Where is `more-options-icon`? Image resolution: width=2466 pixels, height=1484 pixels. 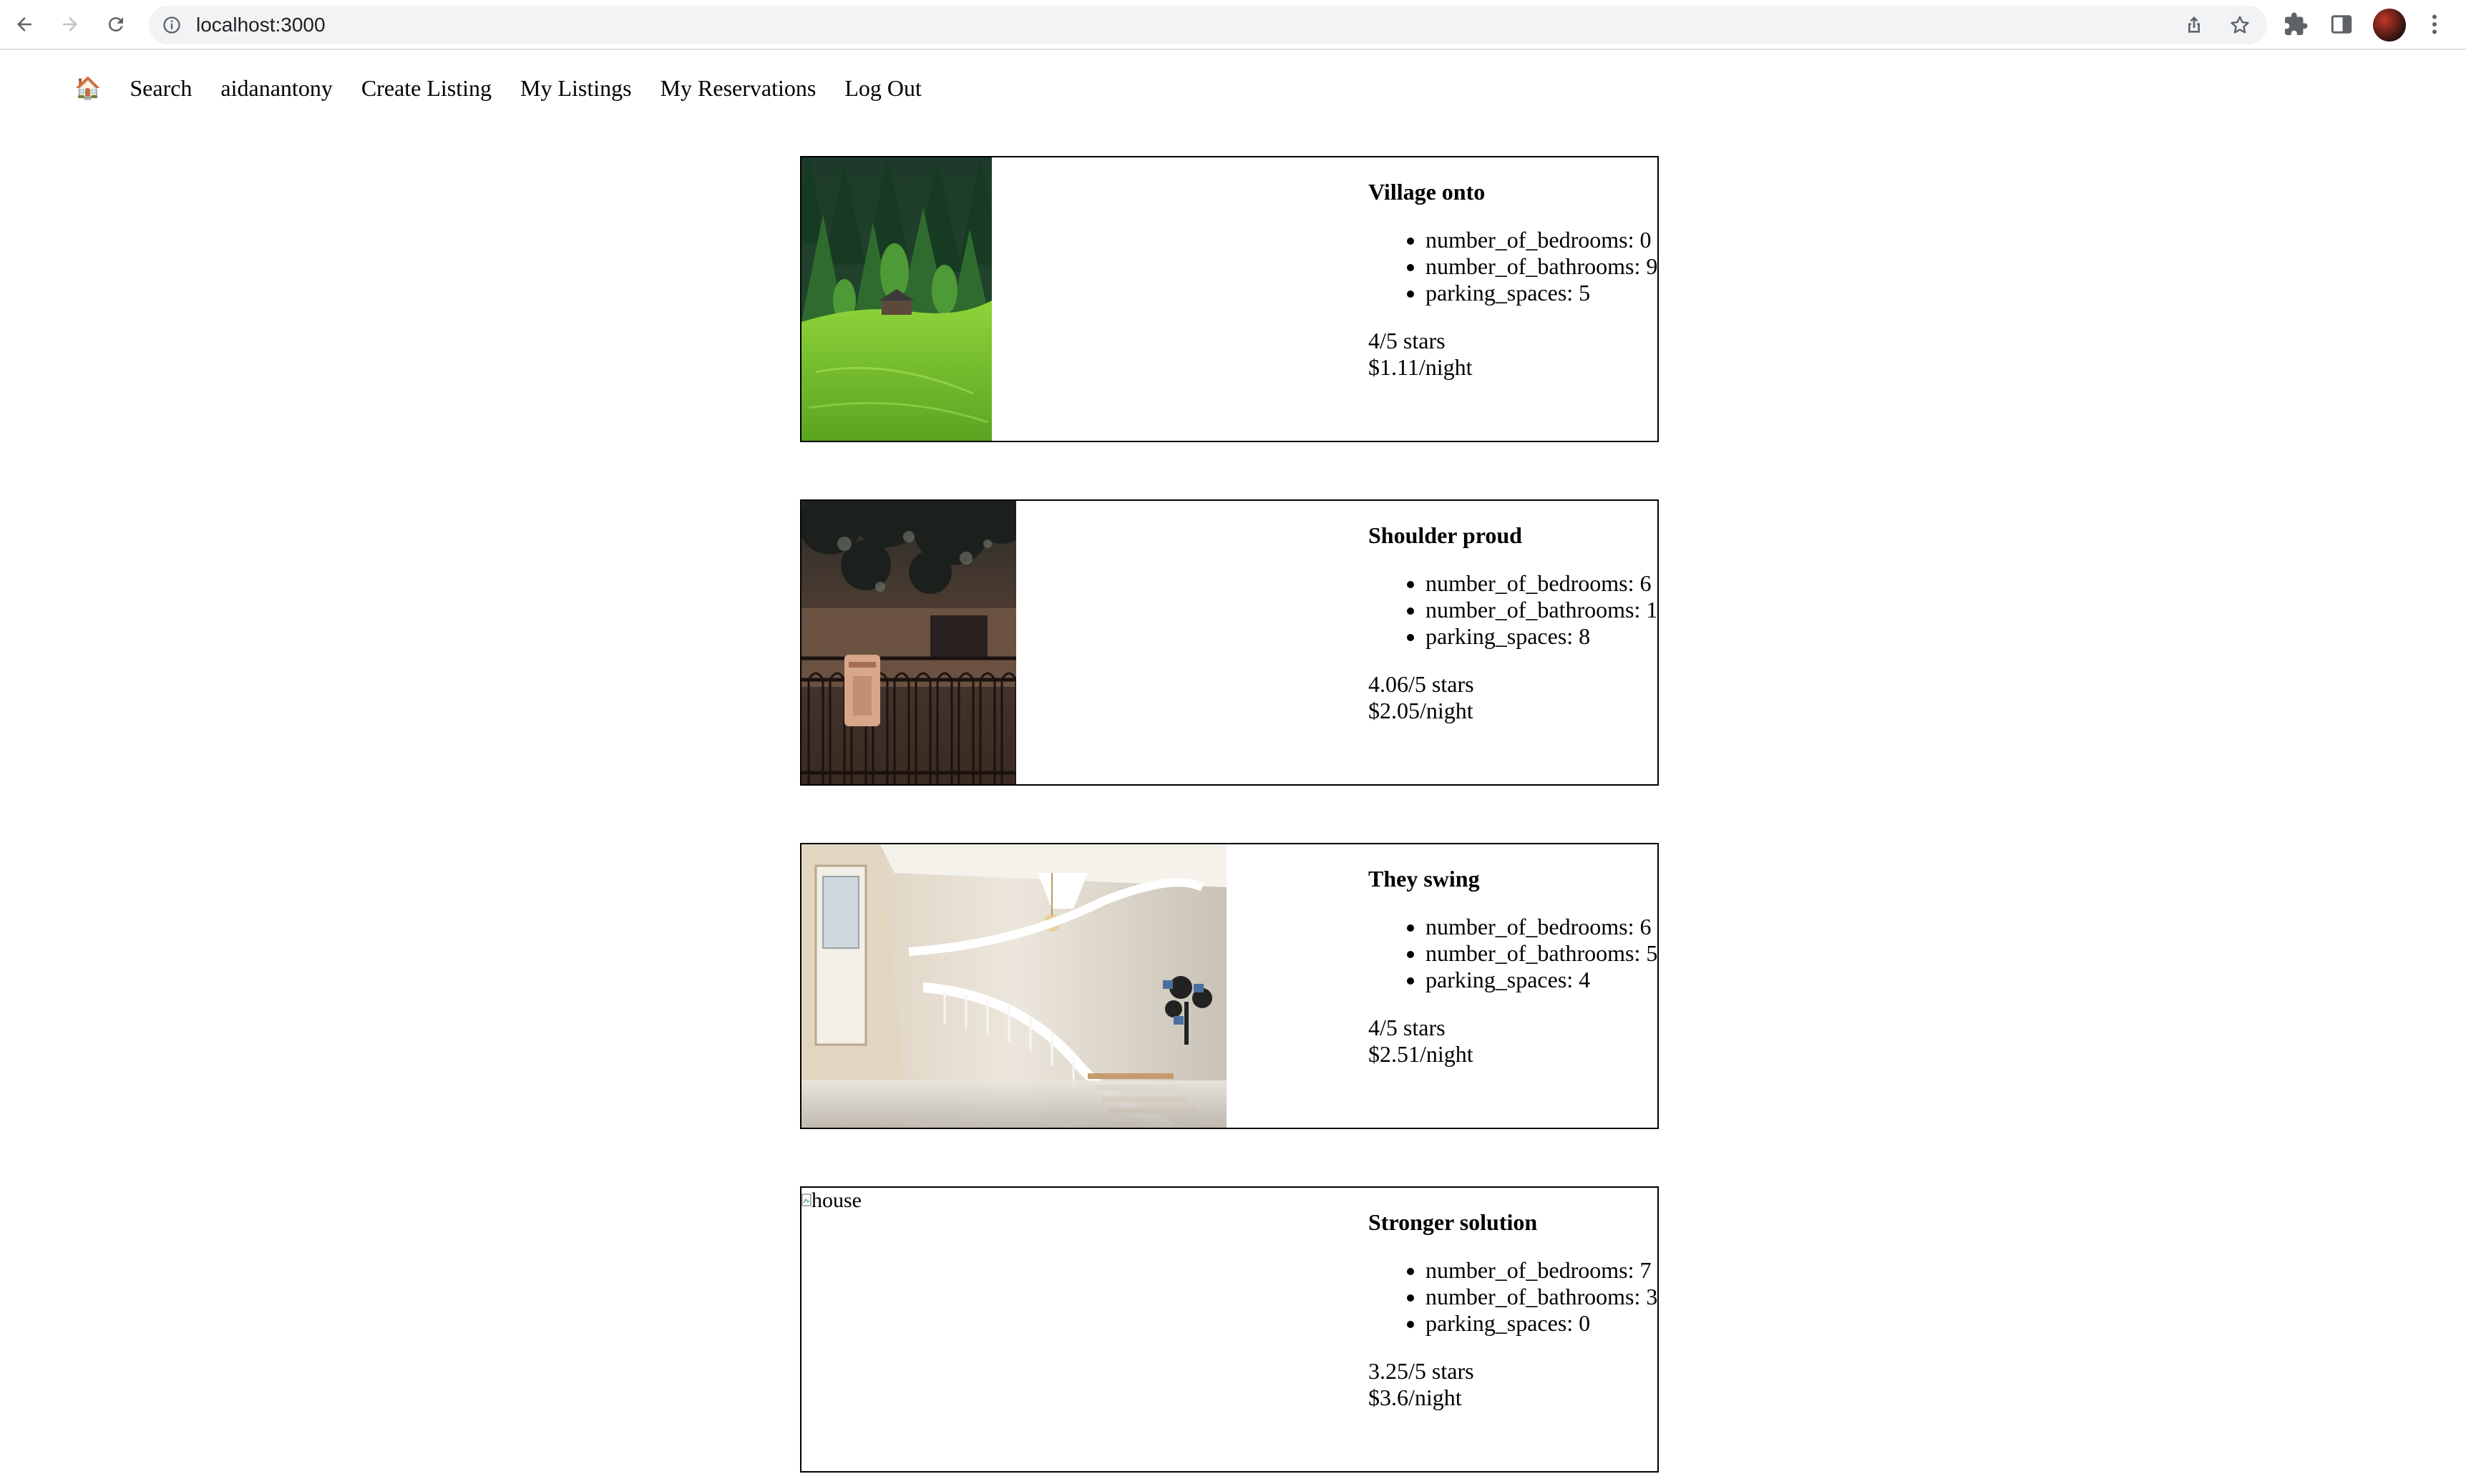 more-options-icon is located at coordinates (2434, 24).